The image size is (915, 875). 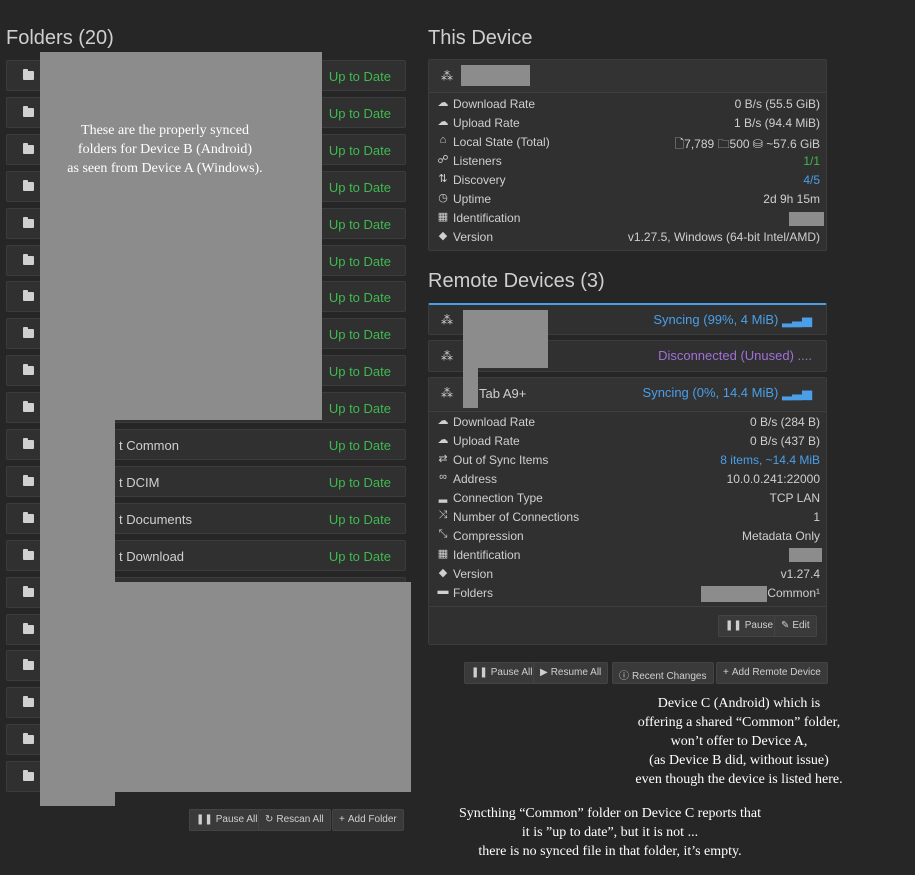 What do you see at coordinates (486, 123) in the screenshot?
I see `info-label: Upload Rate` at bounding box center [486, 123].